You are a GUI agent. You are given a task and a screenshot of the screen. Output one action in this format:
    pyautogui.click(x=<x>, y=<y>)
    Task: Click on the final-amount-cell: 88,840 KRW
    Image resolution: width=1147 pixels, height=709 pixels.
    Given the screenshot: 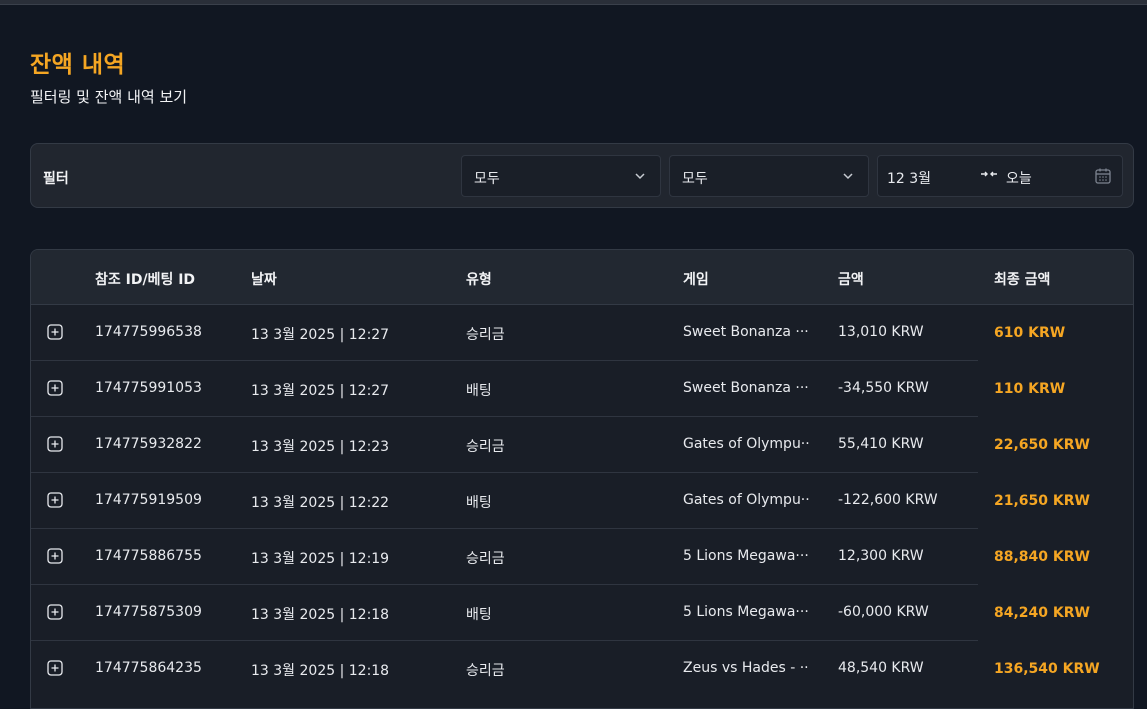 What is the action you would take?
    pyautogui.click(x=1042, y=557)
    